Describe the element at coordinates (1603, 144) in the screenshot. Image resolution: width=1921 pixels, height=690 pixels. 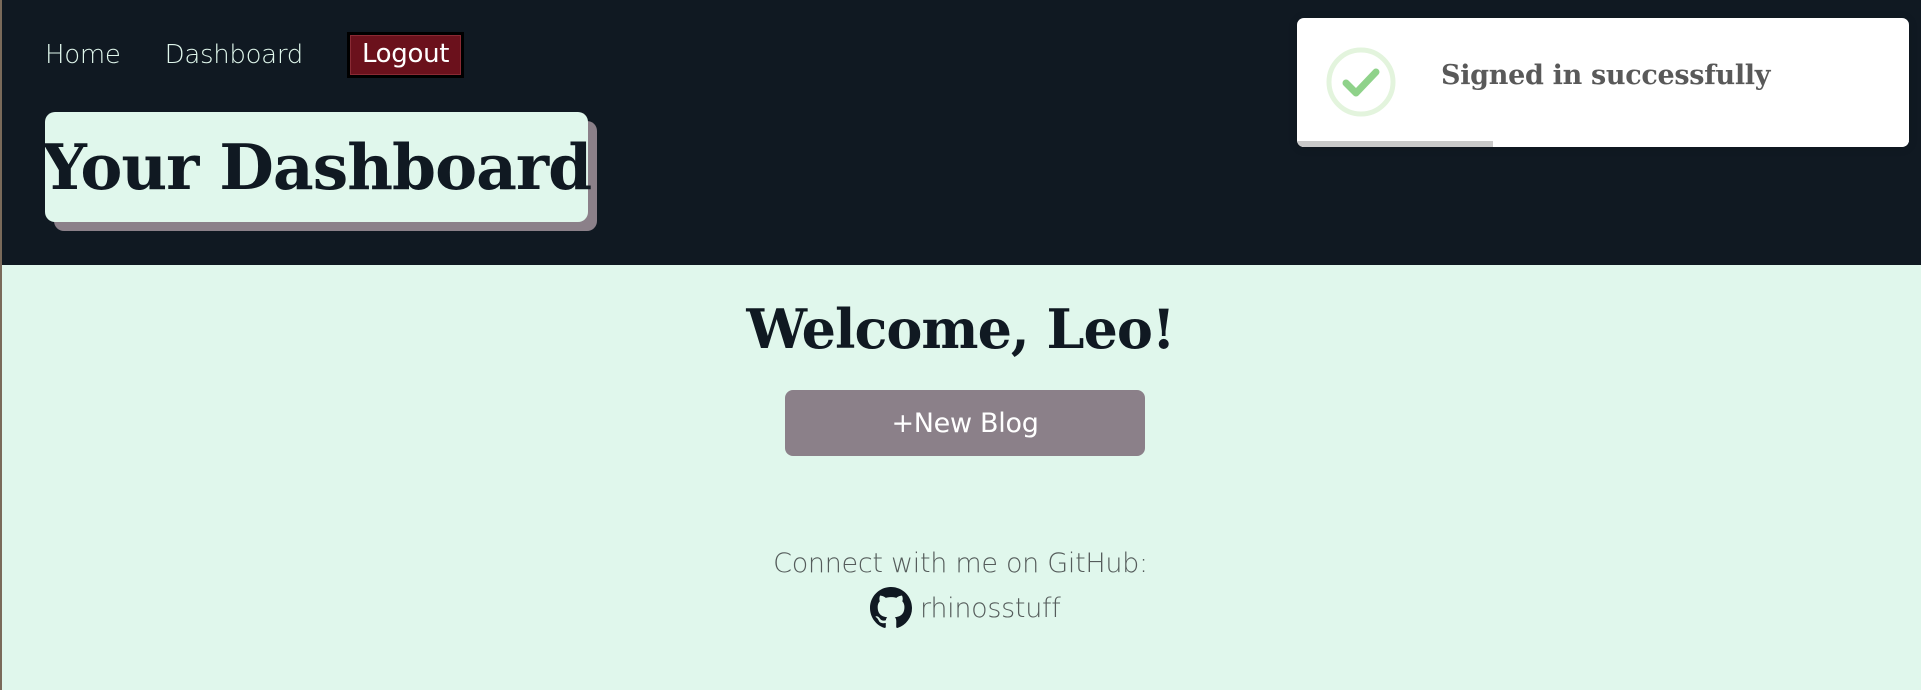
I see `toast-progress-track` at that location.